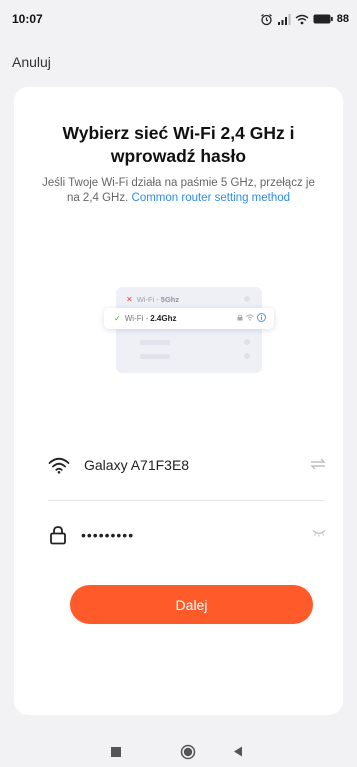 The height and width of the screenshot is (767, 357). Describe the element at coordinates (189, 332) in the screenshot. I see `wifi-band-illustration: ✕ Wi-Fi - 5Ghz ✓ Wi-Fi - 2.4Ghz` at that location.